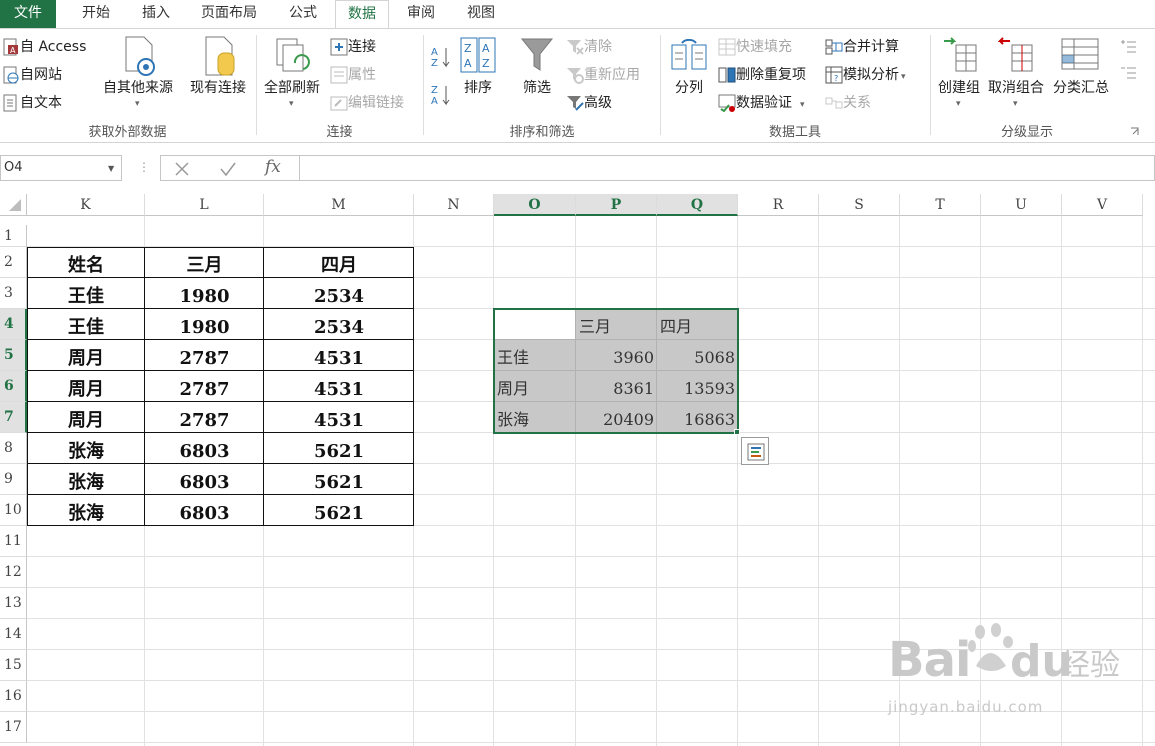  I want to click on row-header-17: 17, so click(13, 727).